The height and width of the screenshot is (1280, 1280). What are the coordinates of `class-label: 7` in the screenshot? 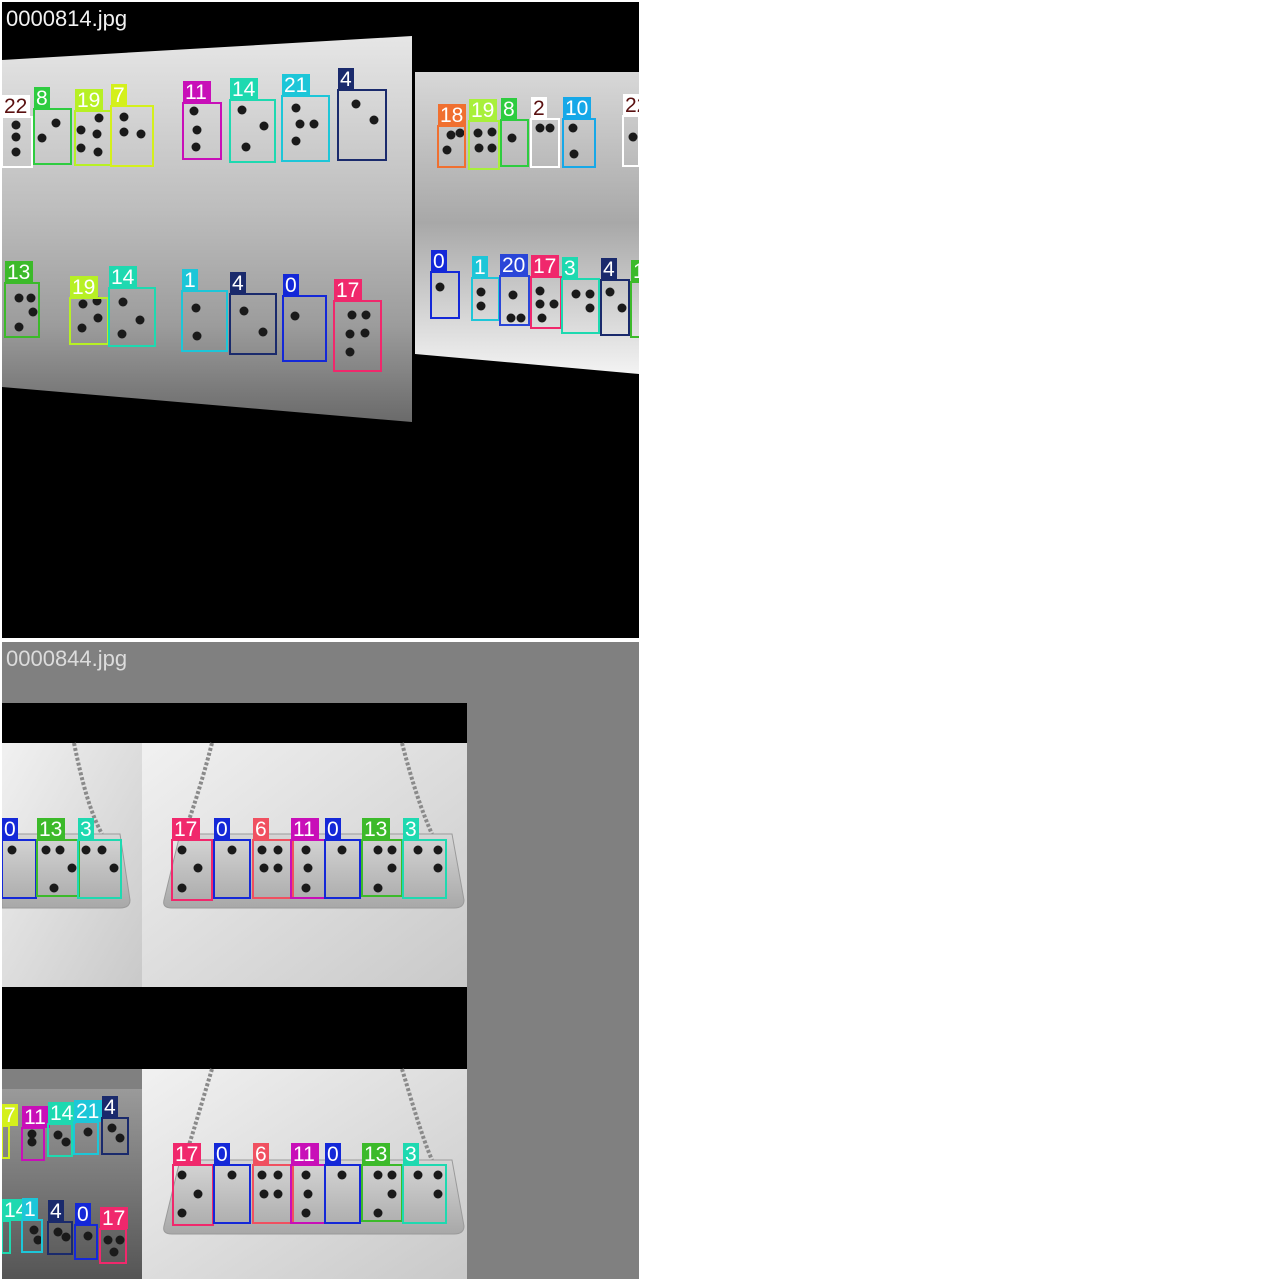 It's located at (10, 1115).